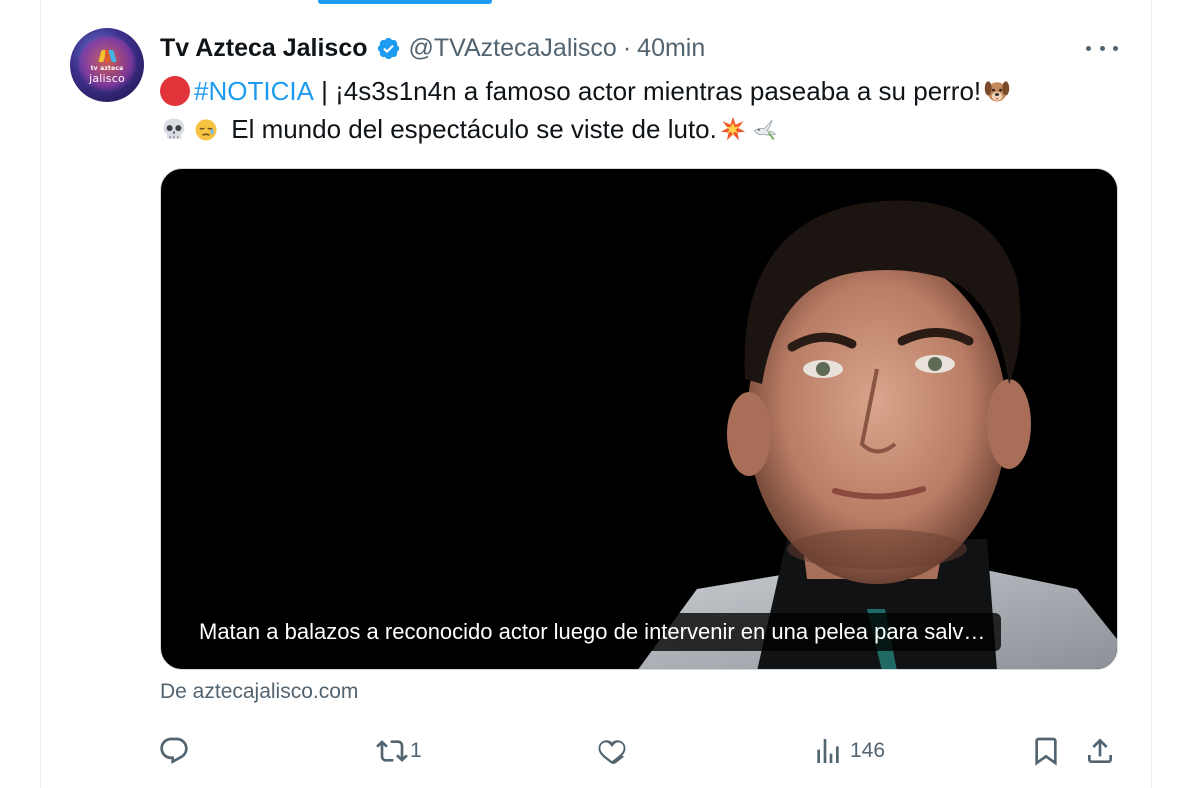 The height and width of the screenshot is (788, 1200). I want to click on red-circle-icon, so click(175, 91).